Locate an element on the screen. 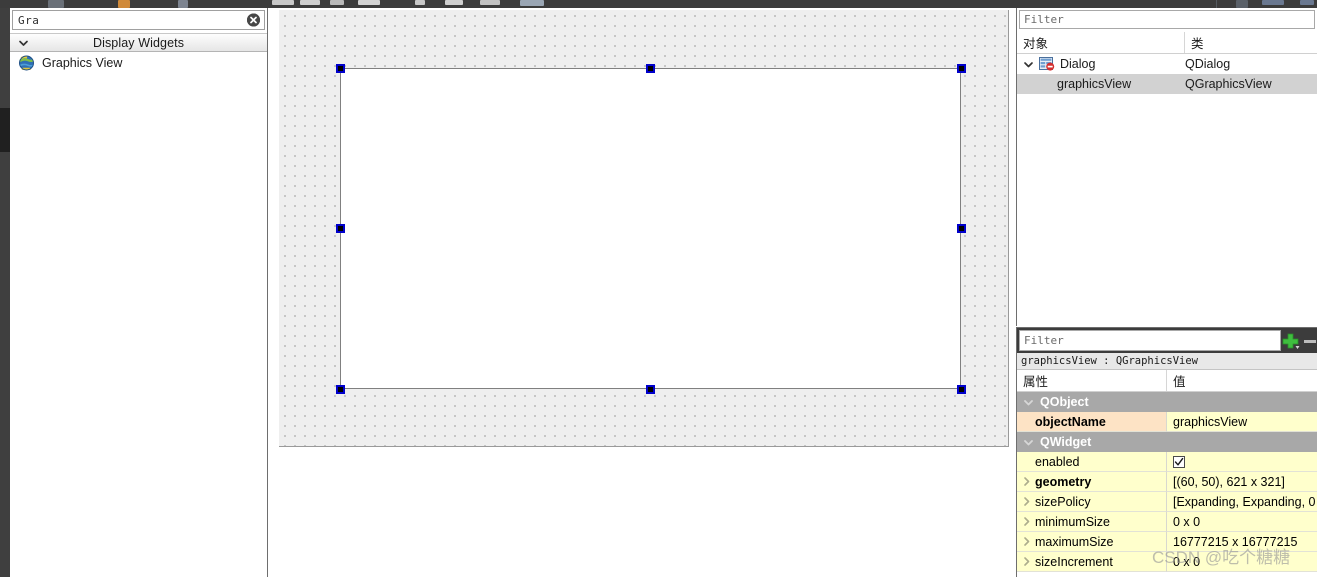  property-row-maximumsize: maximumSize 16777215 x 16777215 is located at coordinates (1167, 542).